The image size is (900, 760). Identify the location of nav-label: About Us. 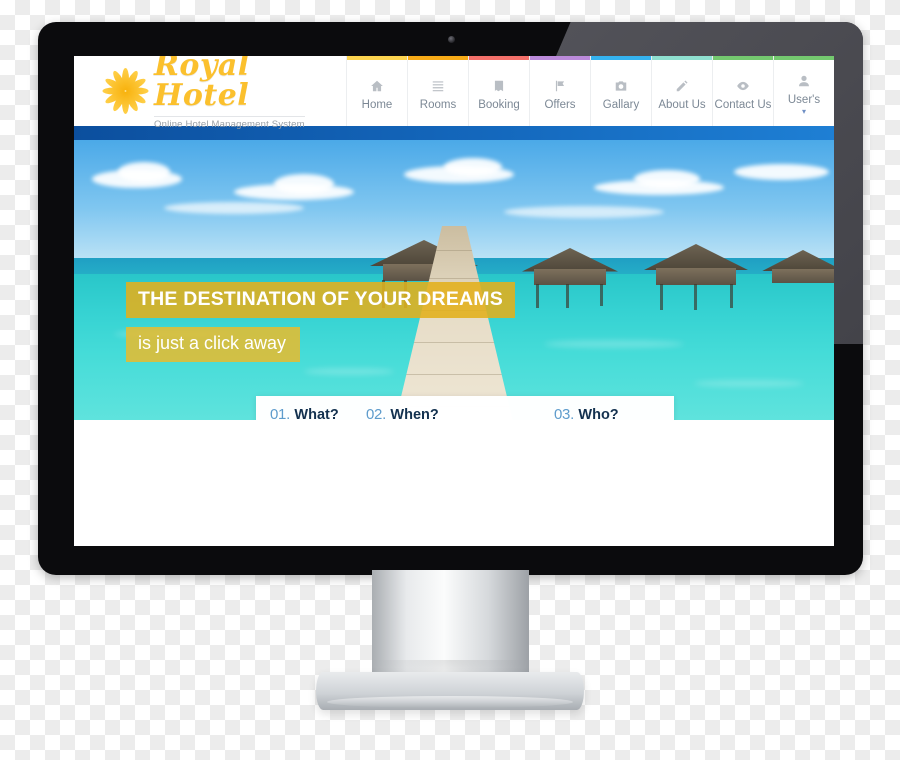
(682, 105).